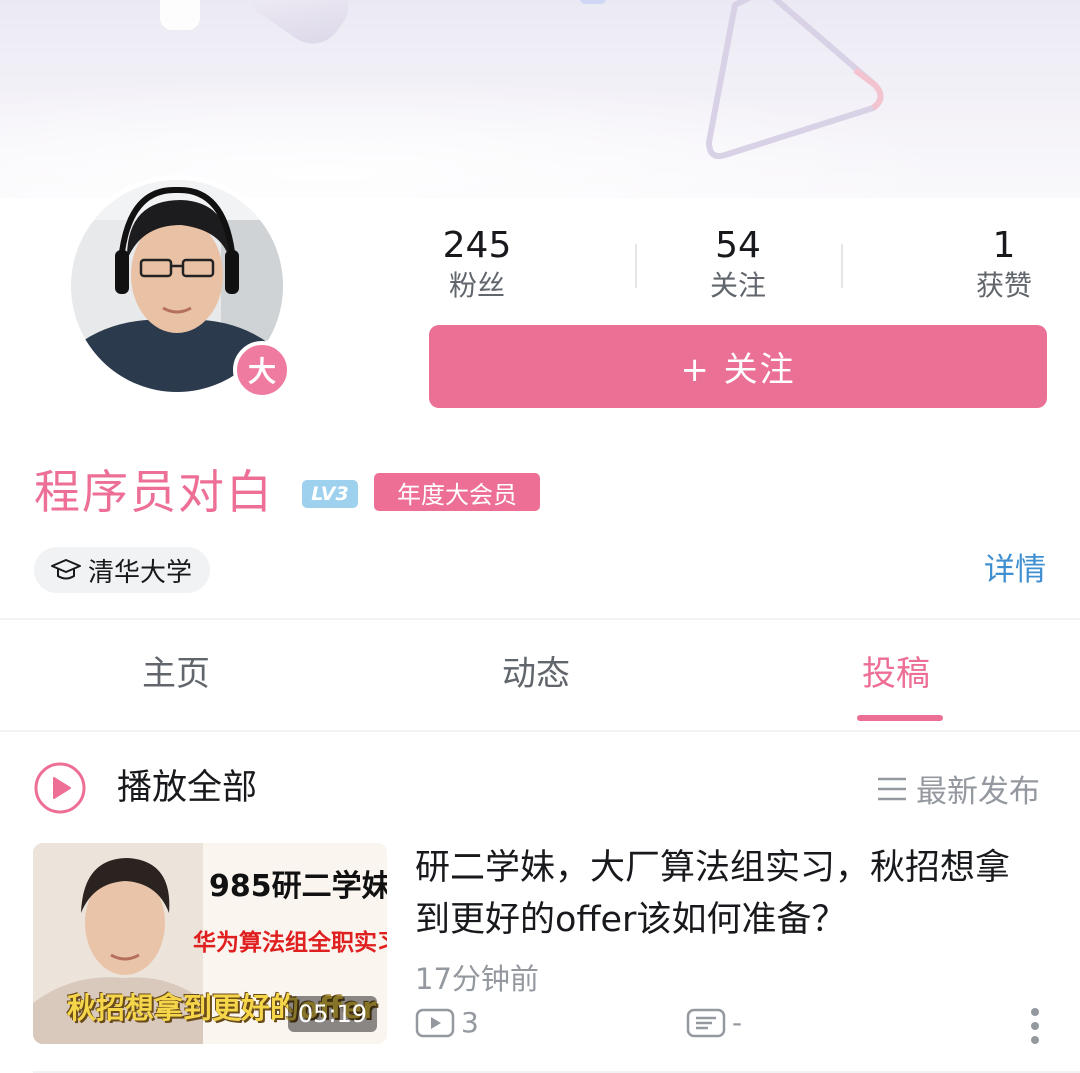 The height and width of the screenshot is (1073, 1080). I want to click on stat-following-label: 关注, so click(737, 285).